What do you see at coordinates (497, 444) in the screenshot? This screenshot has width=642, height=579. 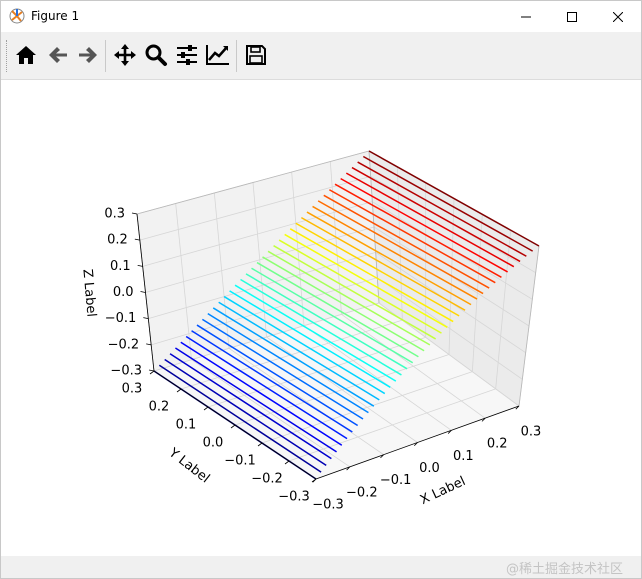 I see `x-tick-label: 0.2` at bounding box center [497, 444].